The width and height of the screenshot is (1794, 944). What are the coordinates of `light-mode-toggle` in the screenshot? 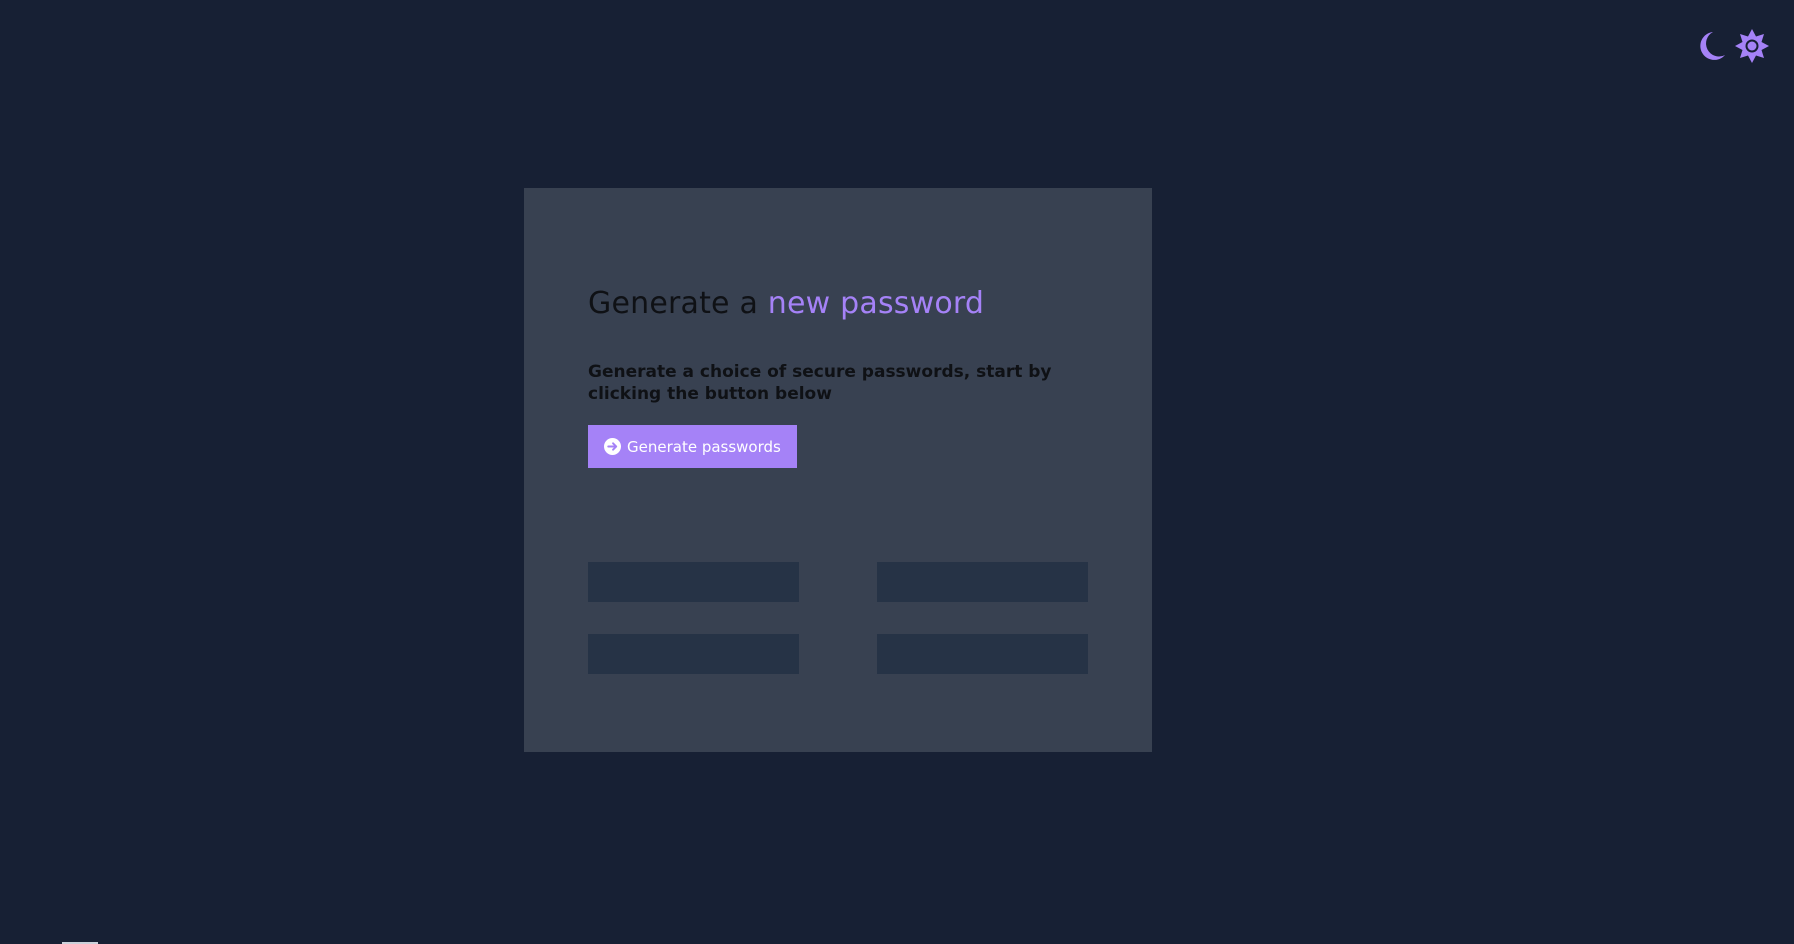 It's located at (1752, 46).